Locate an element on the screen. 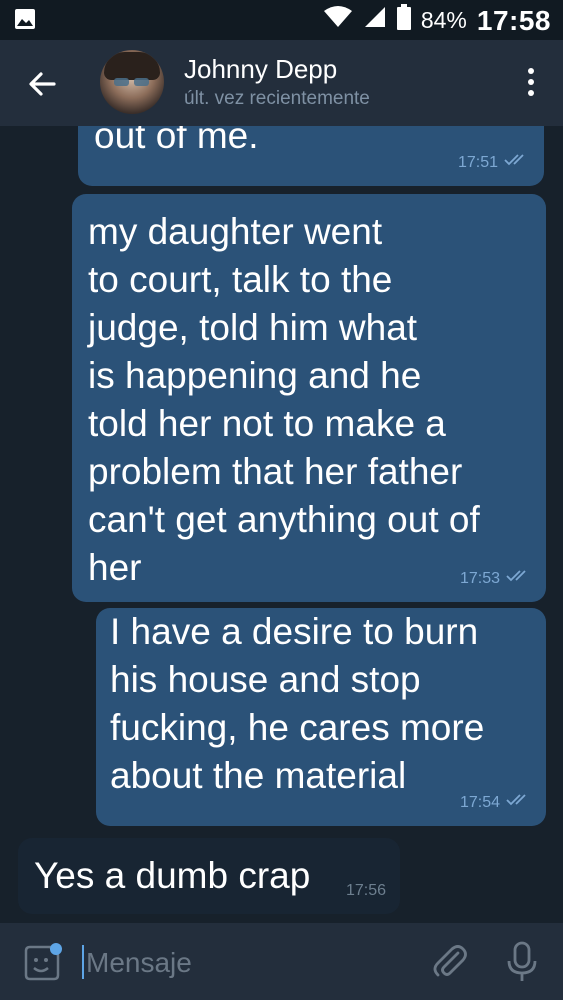 The image size is (563, 1000). message-time: 17:56 is located at coordinates (365, 890).